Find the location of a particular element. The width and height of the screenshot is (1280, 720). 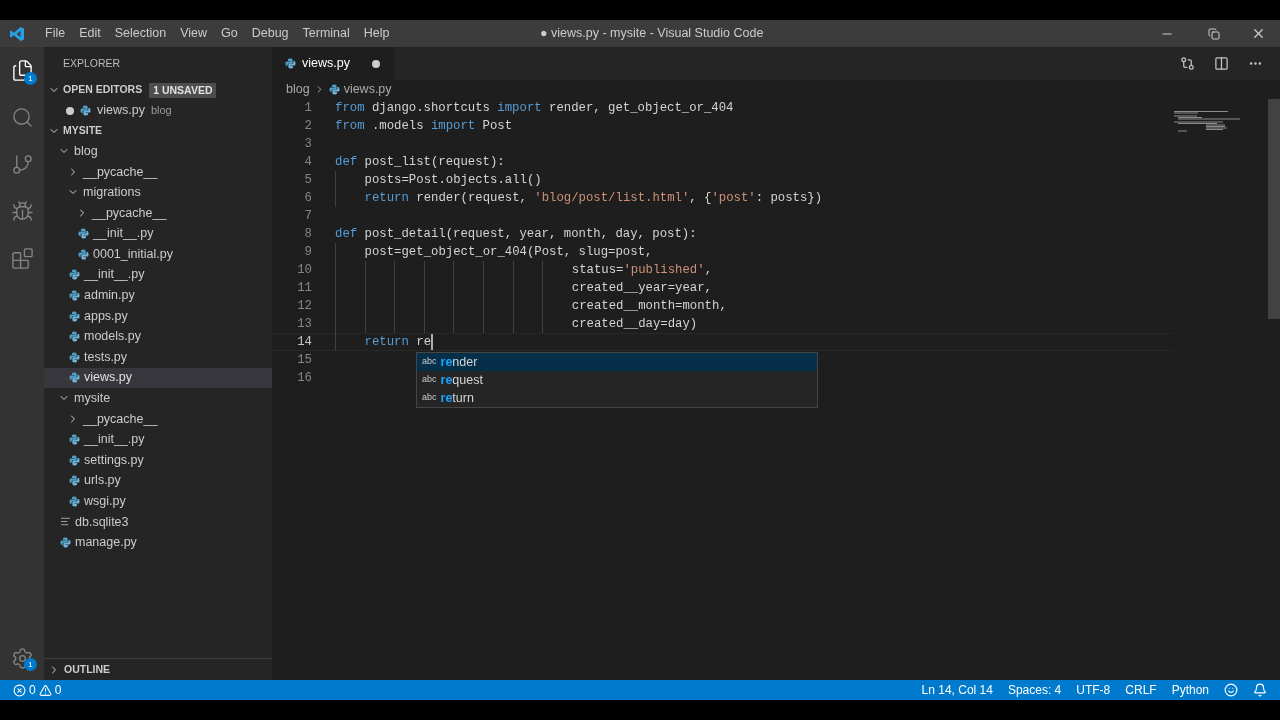

suggestion-item: abc render is located at coordinates (617, 362).